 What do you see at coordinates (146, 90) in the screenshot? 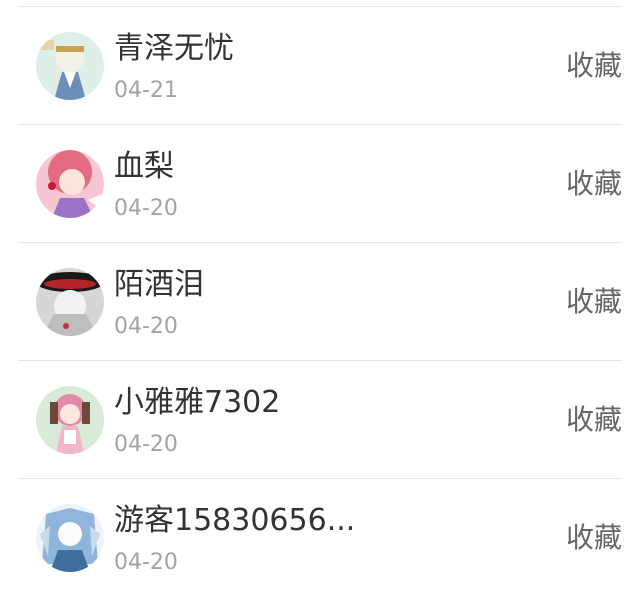
I see `date-label: 04-21` at bounding box center [146, 90].